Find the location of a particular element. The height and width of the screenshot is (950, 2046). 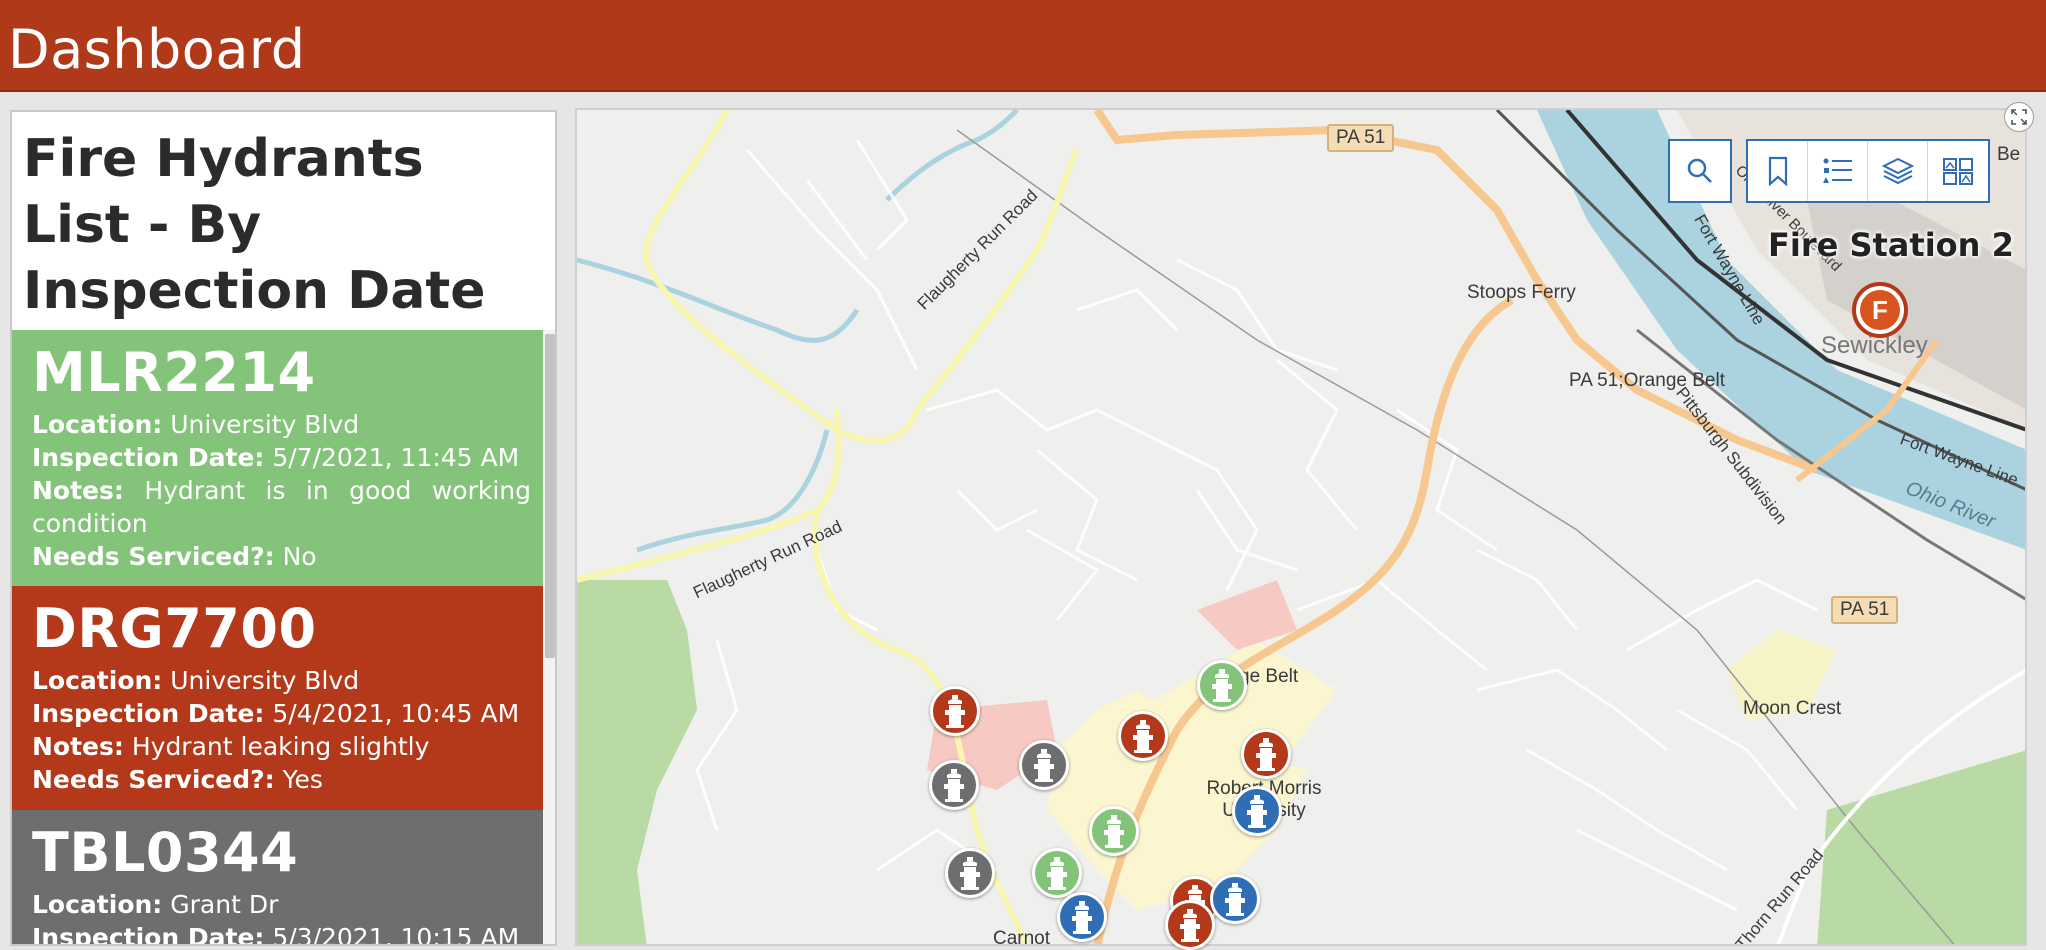

layers-button is located at coordinates (1898, 171).